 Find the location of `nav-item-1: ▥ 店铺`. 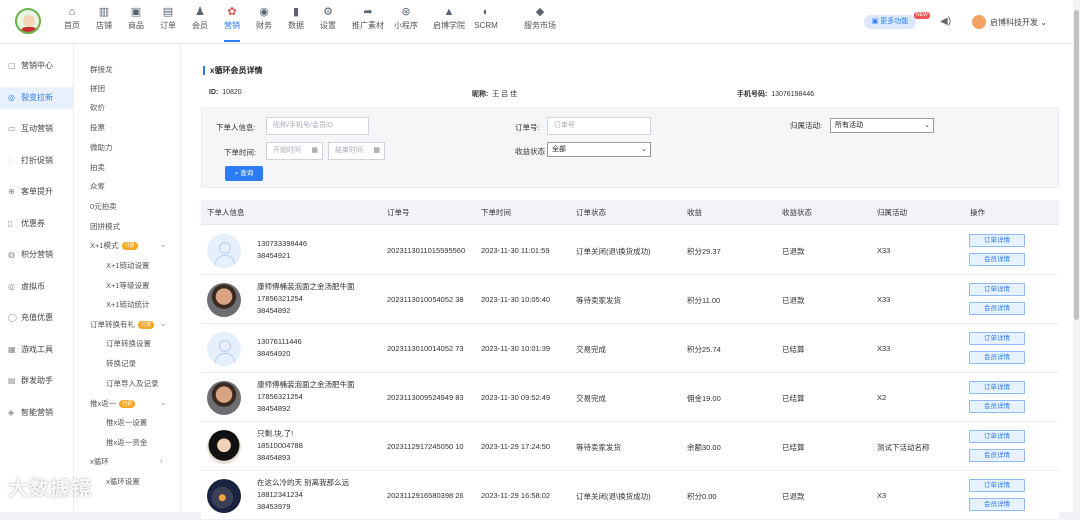

nav-item-1: ▥ 店铺 is located at coordinates (104, 21).